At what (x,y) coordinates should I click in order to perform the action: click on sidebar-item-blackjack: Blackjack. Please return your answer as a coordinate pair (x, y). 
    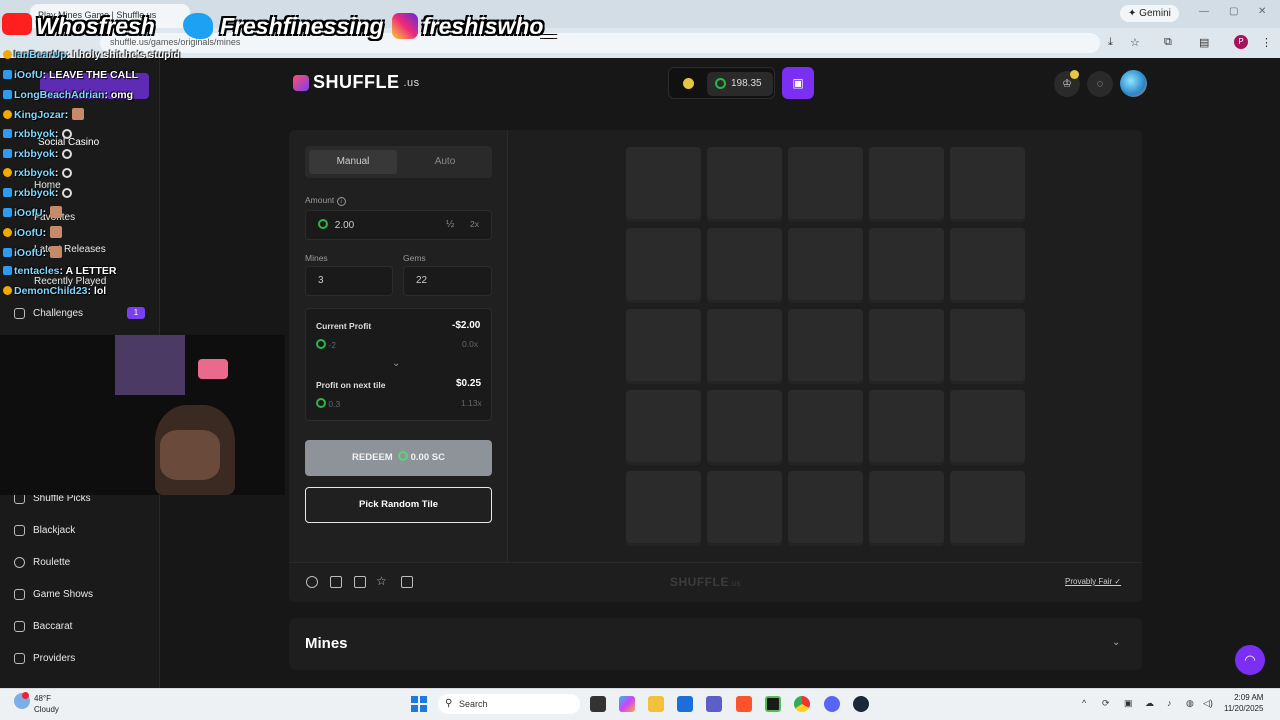
    Looking at the image, I should click on (44, 530).